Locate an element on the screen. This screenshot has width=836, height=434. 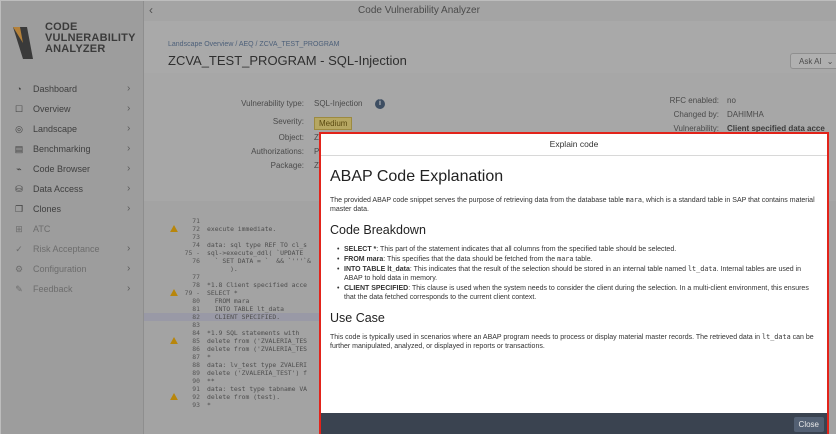
detail-row-severity: Severity: Medium is located at coordinates (294, 123).